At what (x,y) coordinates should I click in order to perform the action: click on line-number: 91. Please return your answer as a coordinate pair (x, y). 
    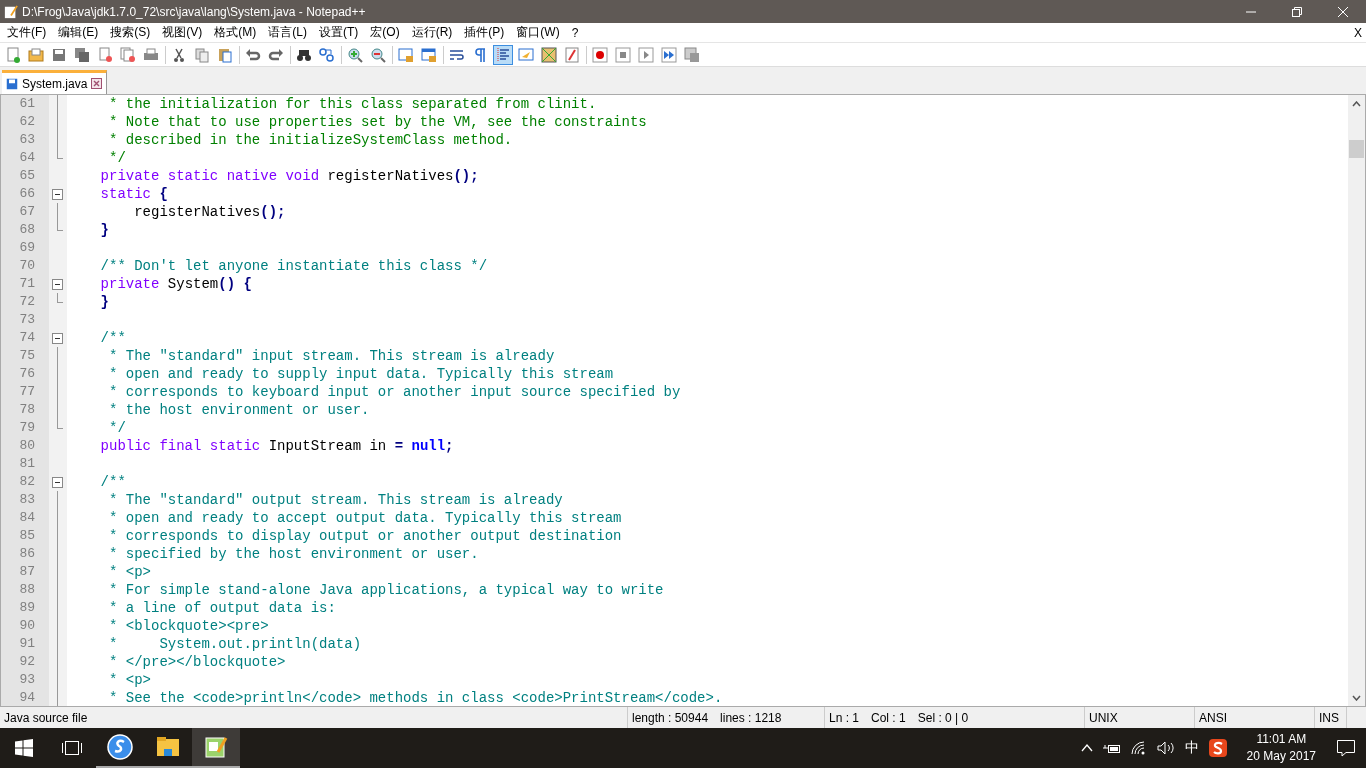
    Looking at the image, I should click on (27, 644).